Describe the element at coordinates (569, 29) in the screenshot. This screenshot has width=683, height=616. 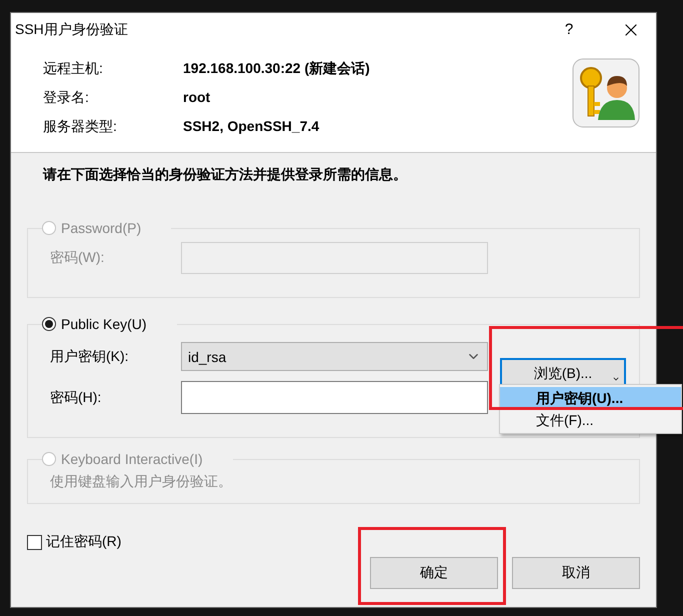
I see `help-button: ?` at that location.